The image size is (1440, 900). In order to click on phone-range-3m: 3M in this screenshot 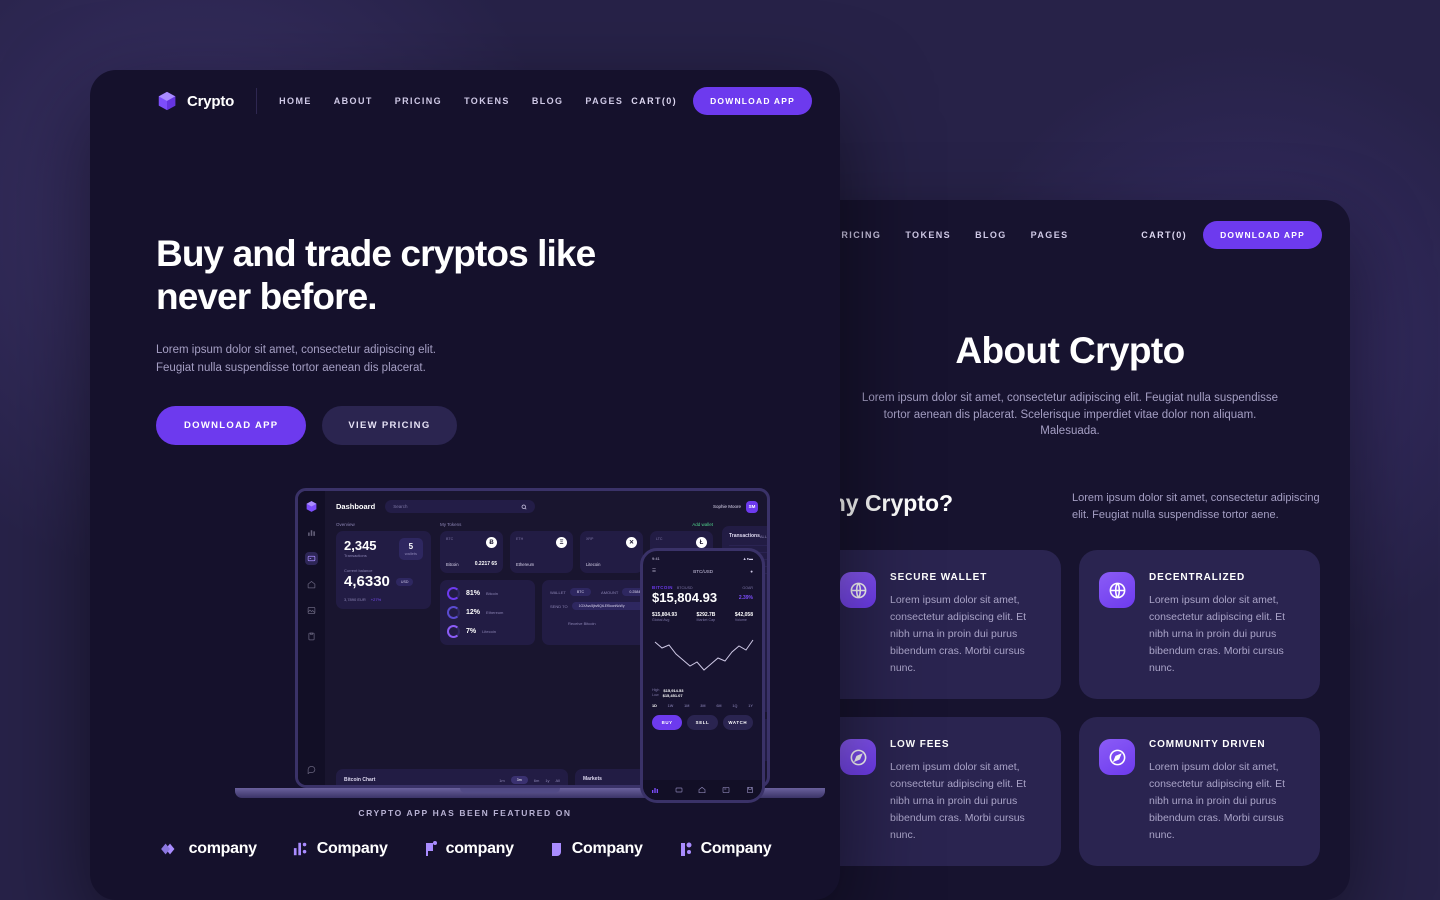, I will do `click(702, 706)`.